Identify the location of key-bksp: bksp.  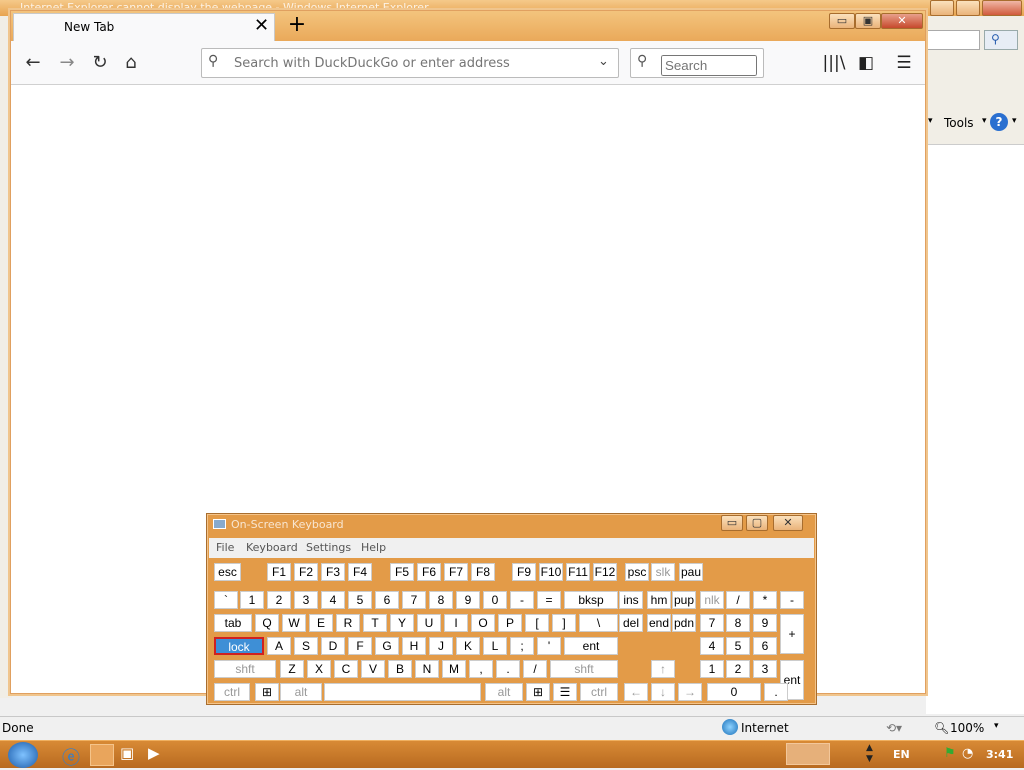
(591, 600).